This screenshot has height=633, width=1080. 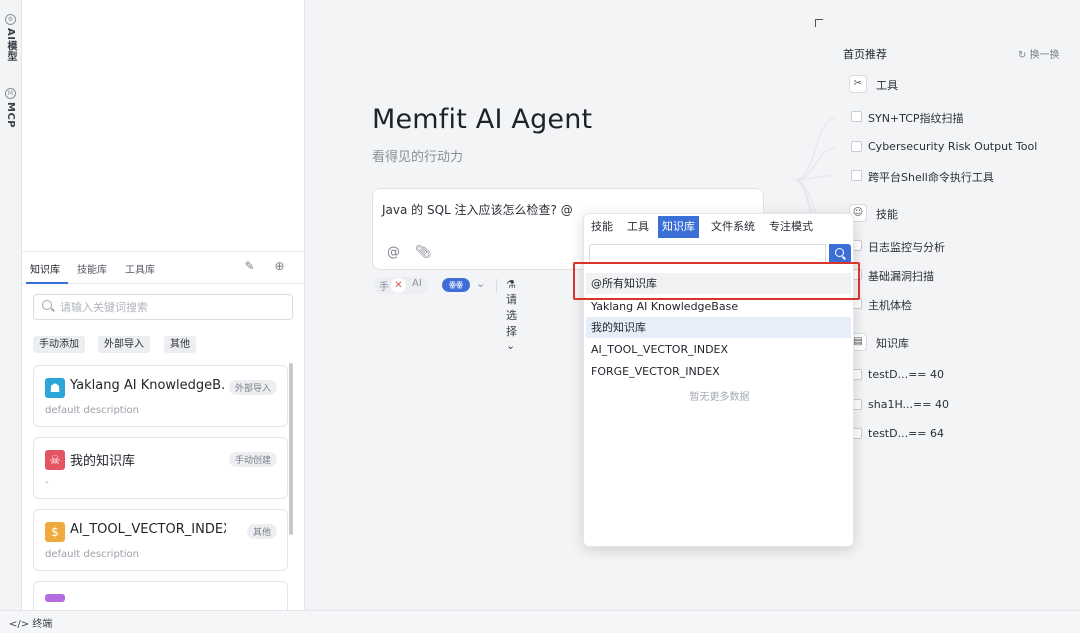 I want to click on recommend-title: 首页推荐, so click(x=865, y=54).